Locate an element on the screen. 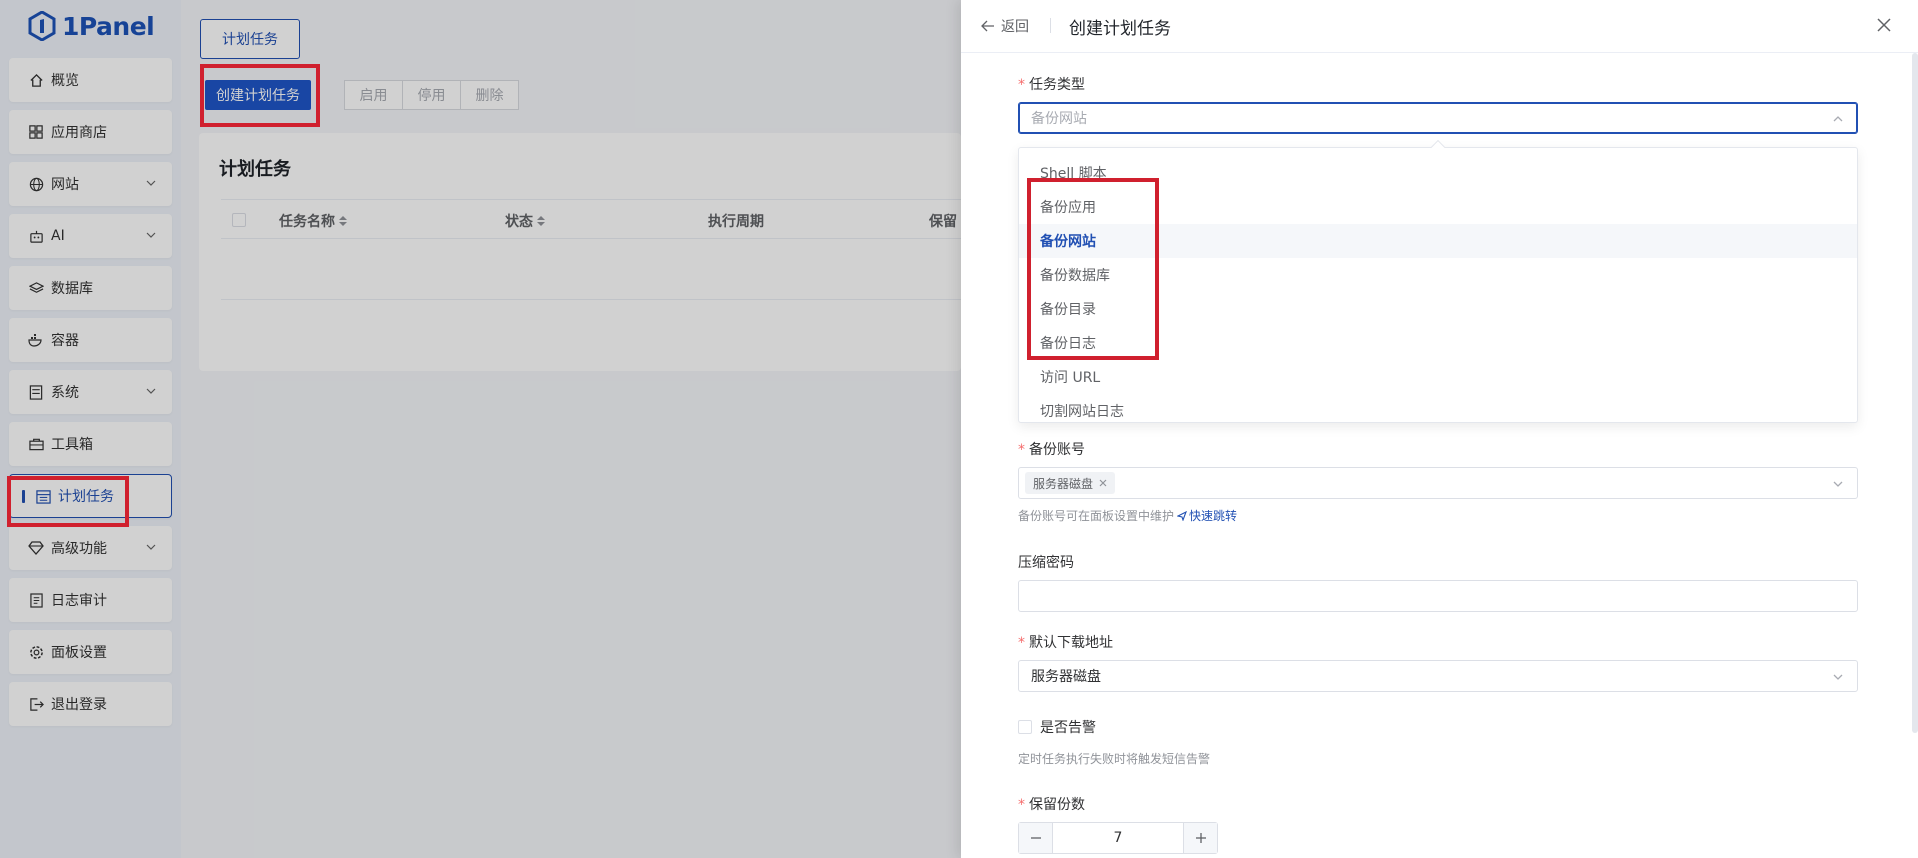 The width and height of the screenshot is (1918, 858). drawer-scrollbar is located at coordinates (1915, 393).